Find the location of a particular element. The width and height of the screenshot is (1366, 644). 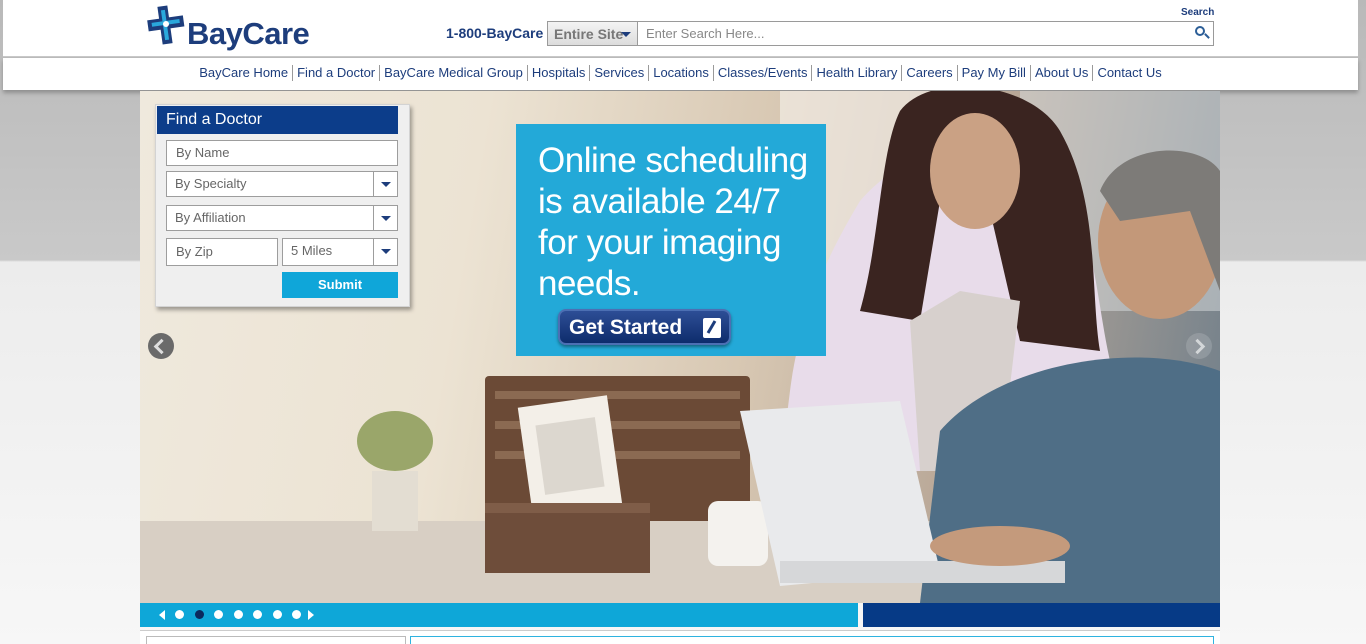

search-button is located at coordinates (1202, 33).